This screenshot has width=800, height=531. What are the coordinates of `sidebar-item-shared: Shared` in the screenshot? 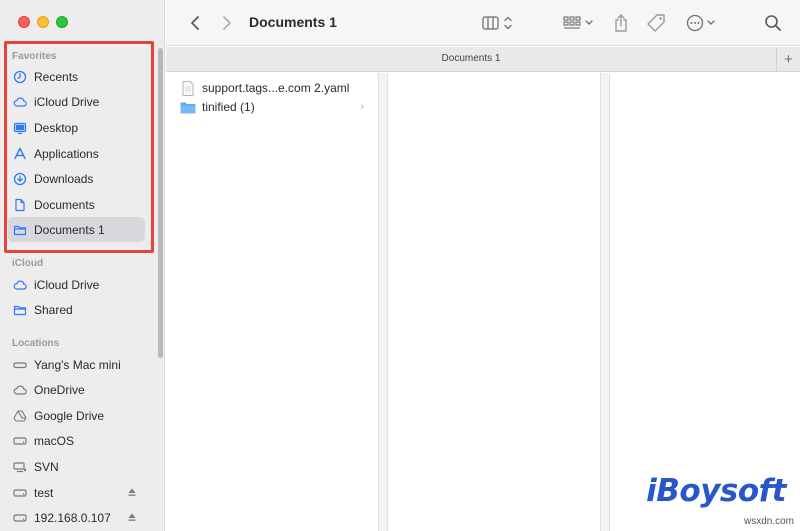 It's located at (76, 309).